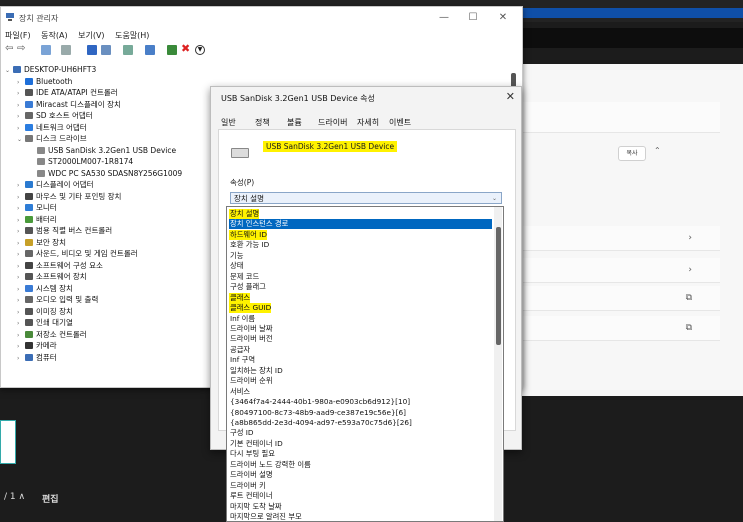  What do you see at coordinates (241, 433) in the screenshot?
I see `dropdown-option: 구성 ID` at bounding box center [241, 433].